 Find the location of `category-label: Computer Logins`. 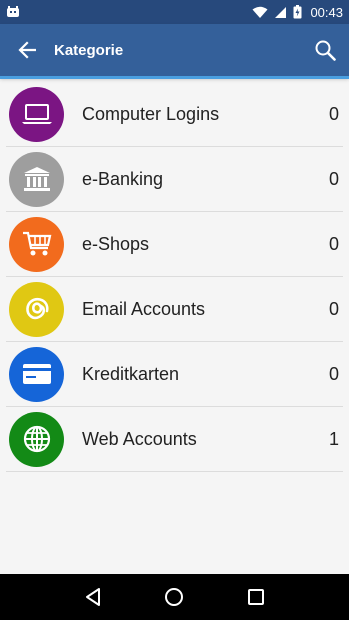

category-label: Computer Logins is located at coordinates (151, 113).